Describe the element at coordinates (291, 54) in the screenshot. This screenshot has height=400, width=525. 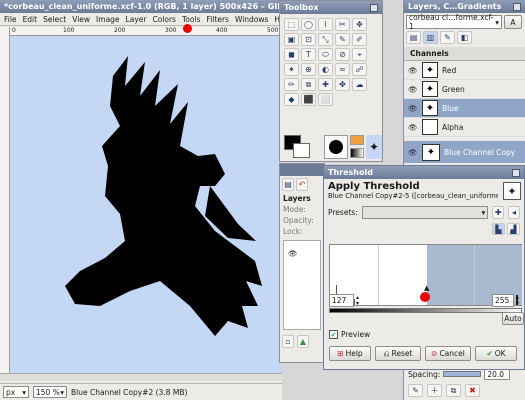
I see `tool-icon: ◼` at that location.